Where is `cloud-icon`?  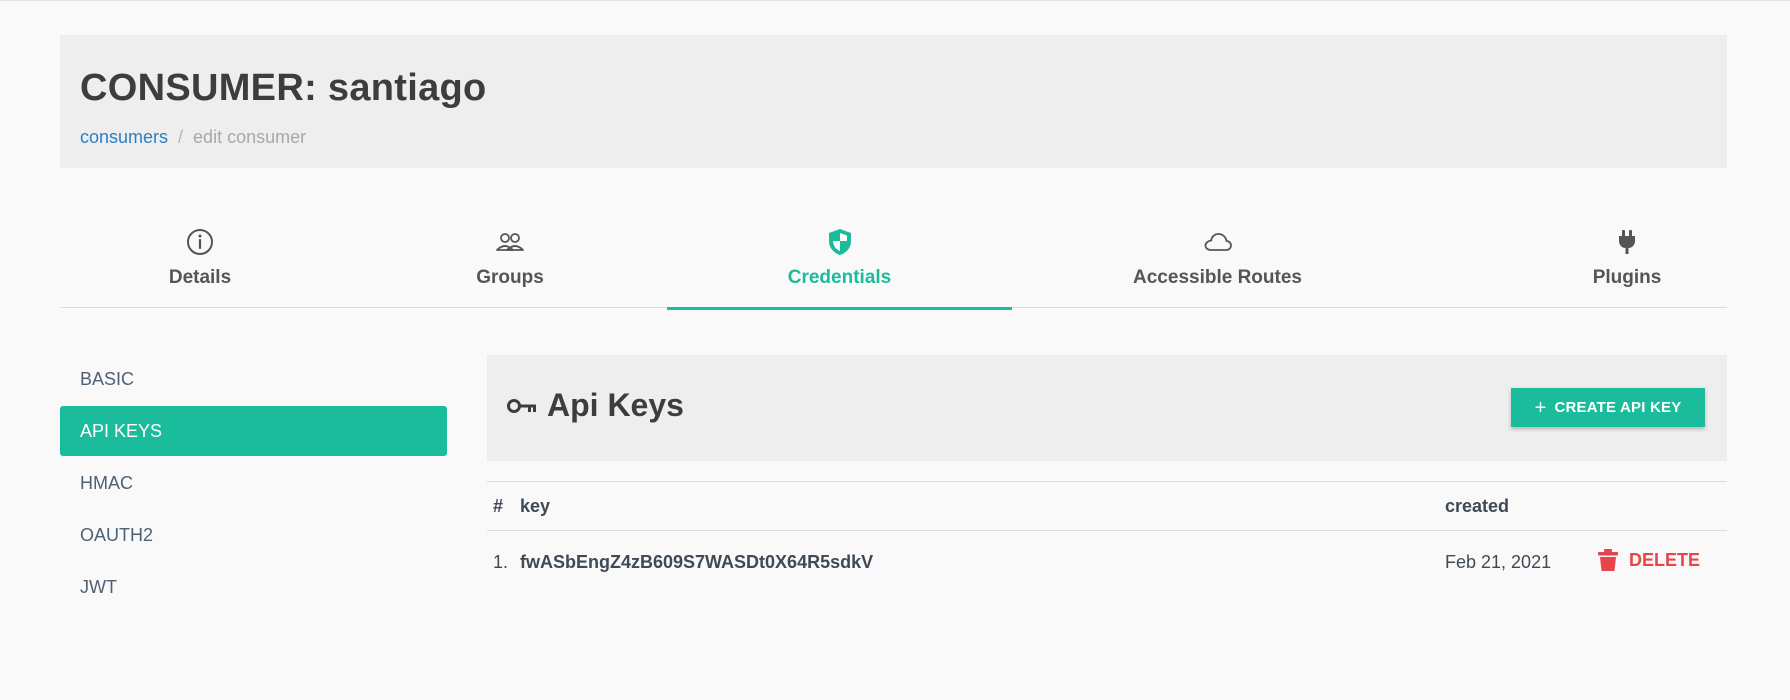 cloud-icon is located at coordinates (1218, 242).